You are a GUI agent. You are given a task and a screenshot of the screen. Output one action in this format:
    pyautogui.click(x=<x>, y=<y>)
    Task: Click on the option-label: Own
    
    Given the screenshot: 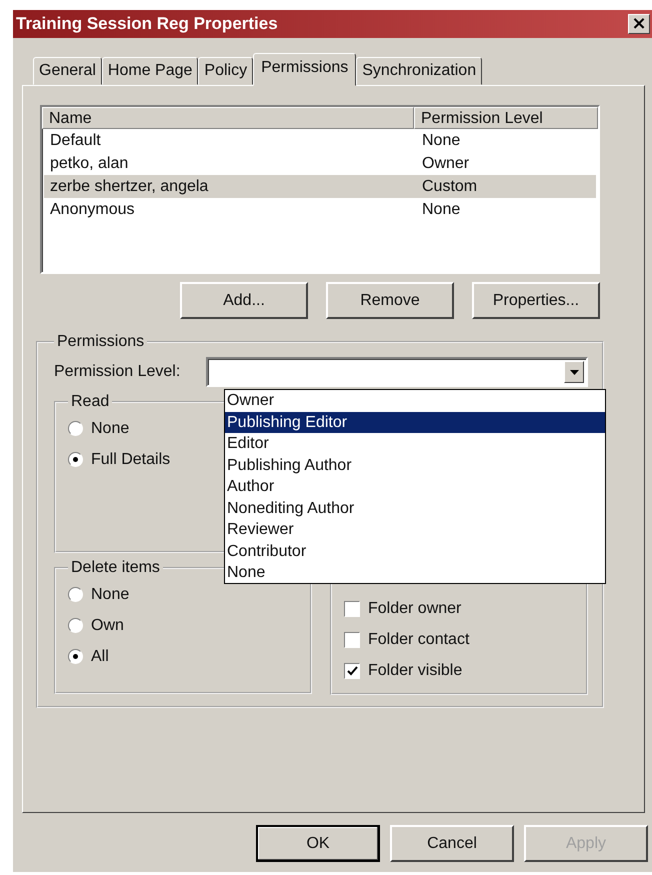 What is the action you would take?
    pyautogui.click(x=107, y=625)
    